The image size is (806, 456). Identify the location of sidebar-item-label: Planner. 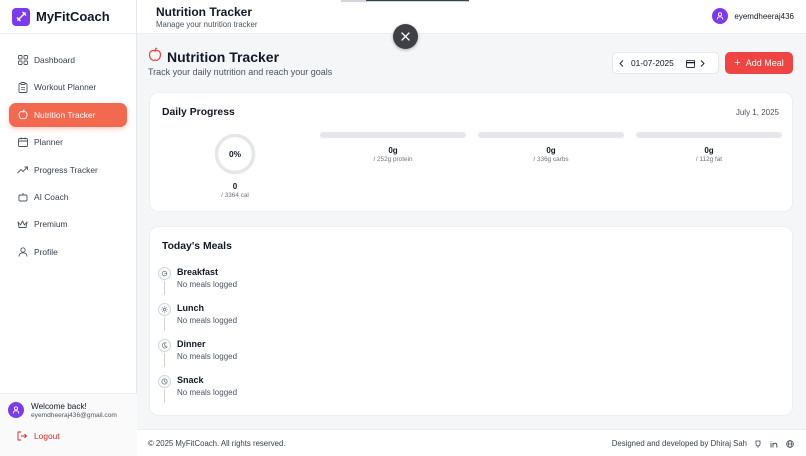
(48, 142).